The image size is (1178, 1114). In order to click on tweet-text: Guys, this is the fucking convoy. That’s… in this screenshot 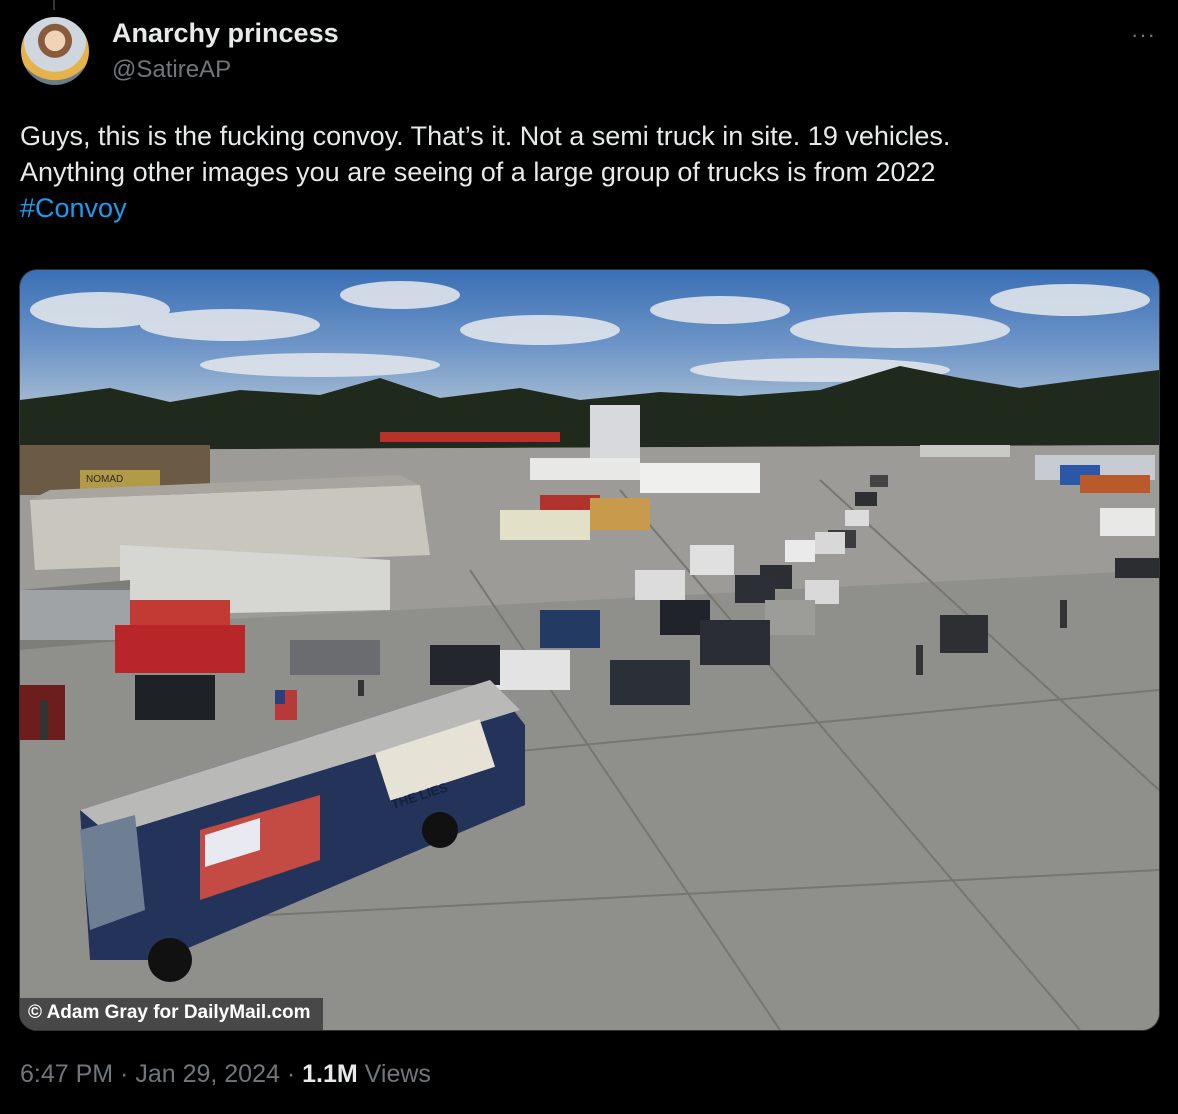, I will do `click(585, 172)`.